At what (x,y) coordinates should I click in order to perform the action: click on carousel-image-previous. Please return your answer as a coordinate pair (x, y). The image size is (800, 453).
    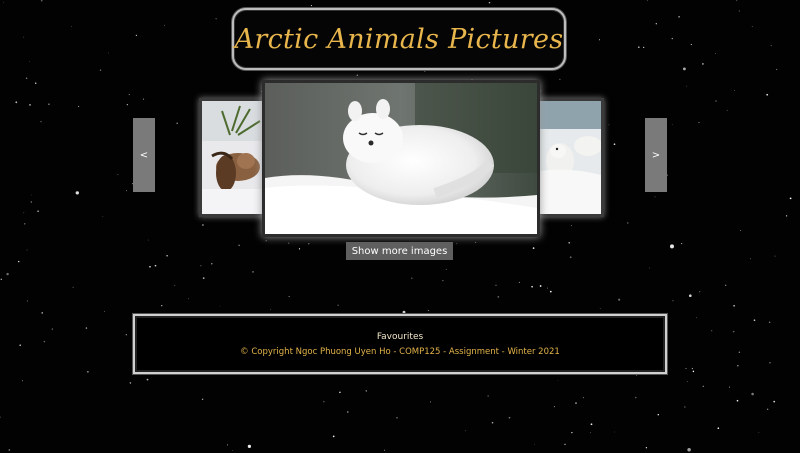
    Looking at the image, I should click on (233, 157).